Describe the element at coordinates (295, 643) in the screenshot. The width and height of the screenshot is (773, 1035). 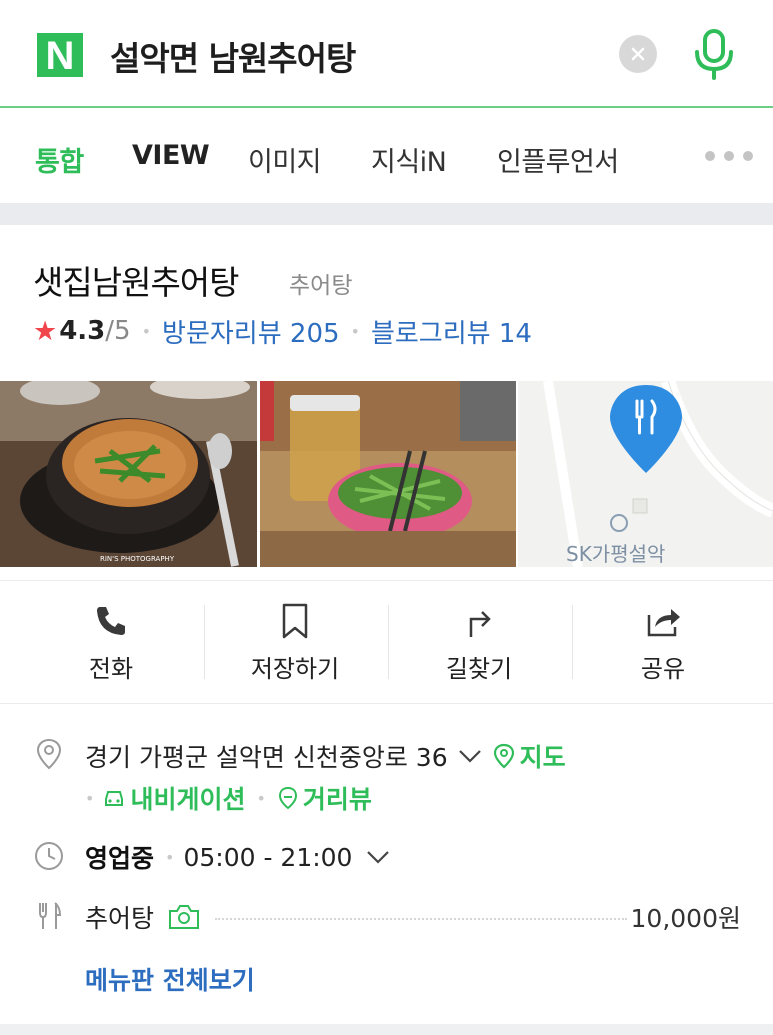
I see `save-button: 저장하기` at that location.